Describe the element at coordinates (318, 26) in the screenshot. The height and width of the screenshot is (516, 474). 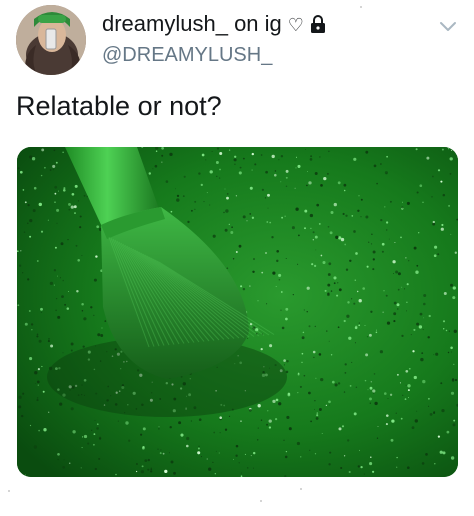
I see `lock-icon` at that location.